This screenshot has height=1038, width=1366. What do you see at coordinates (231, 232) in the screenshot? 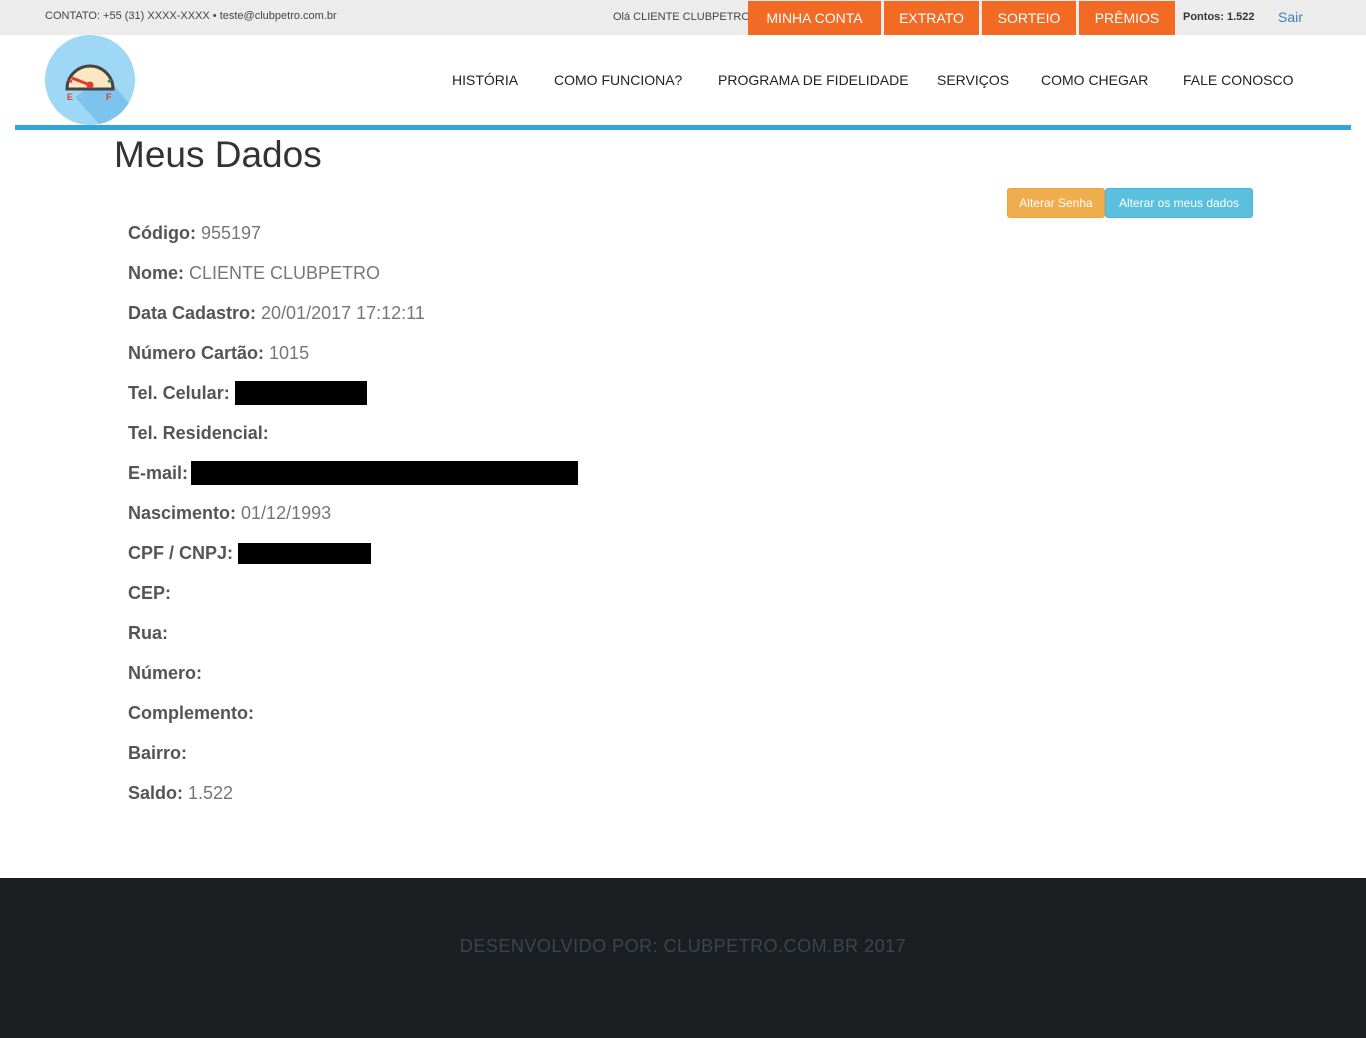
I see `field-value: 955197` at bounding box center [231, 232].